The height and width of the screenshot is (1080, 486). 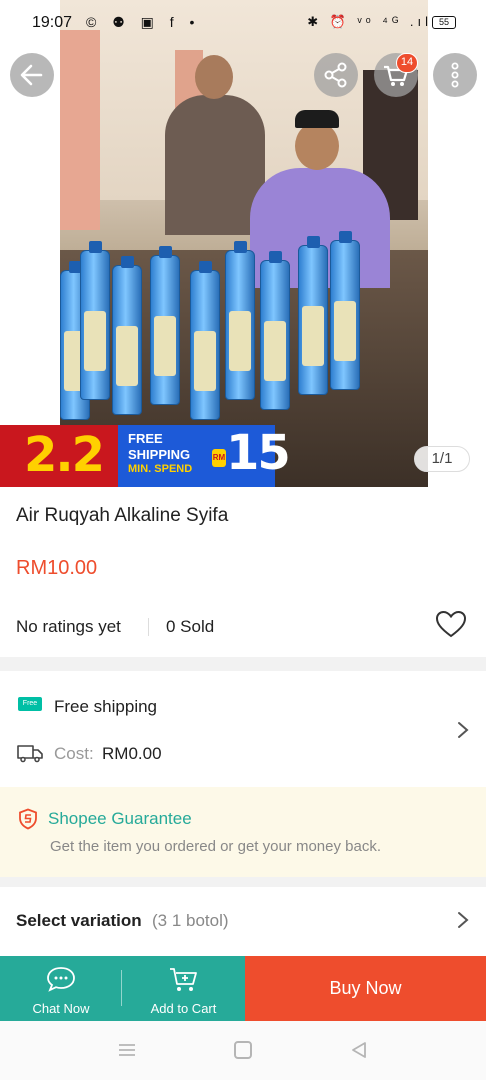 I want to click on free-shipping-label: Free shipping, so click(x=106, y=706).